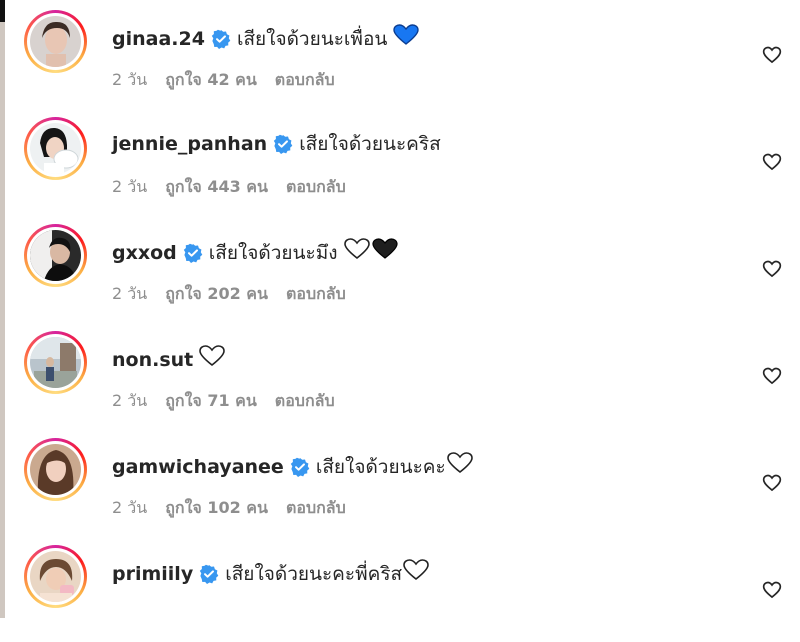 The image size is (800, 642). Describe the element at coordinates (216, 507) in the screenshot. I see `comment-likes: ถูกใจ 102 คน` at that location.